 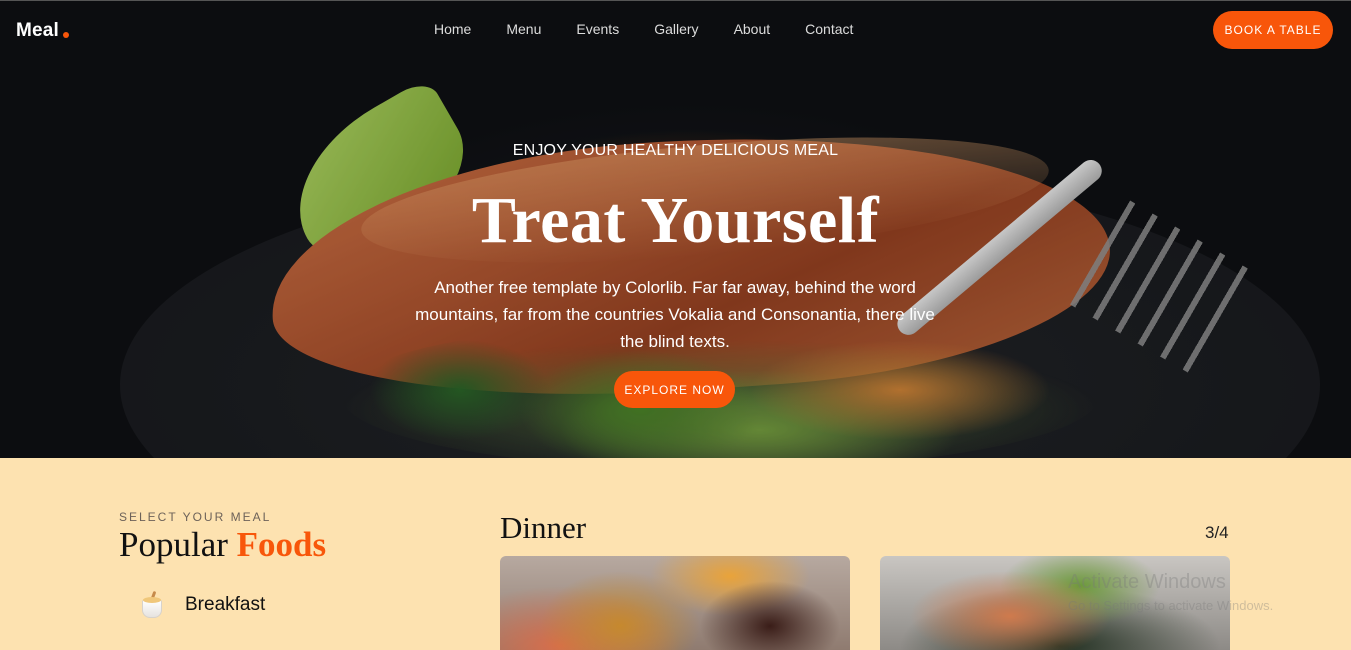 What do you see at coordinates (173, 544) in the screenshot?
I see `section-title-main: Popular` at bounding box center [173, 544].